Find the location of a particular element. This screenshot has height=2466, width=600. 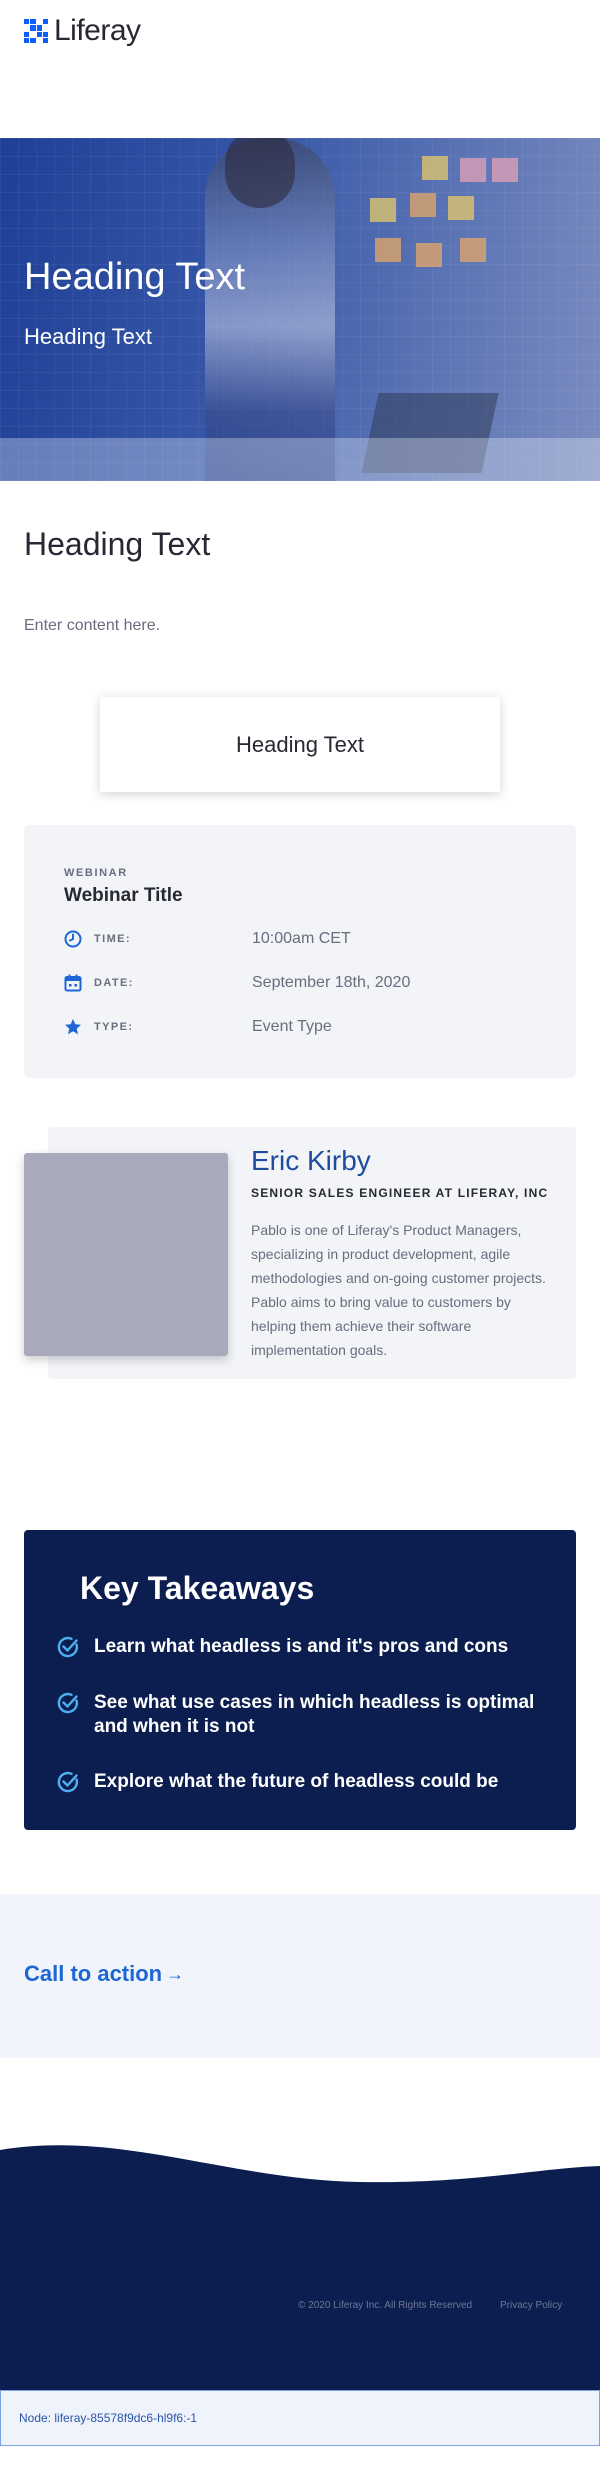

webinar-kicker: WEBINAR is located at coordinates (96, 873).